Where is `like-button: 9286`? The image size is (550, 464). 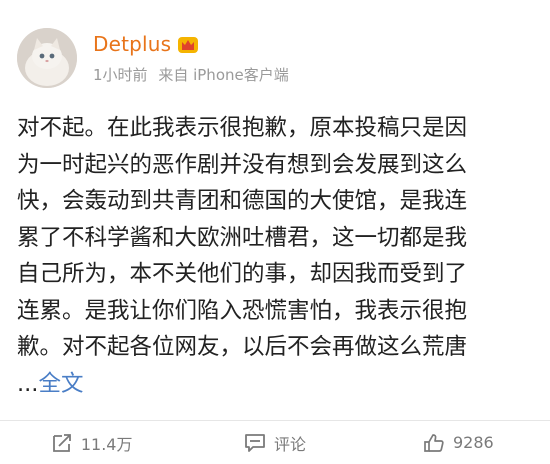
like-button: 9286 is located at coordinates (458, 442).